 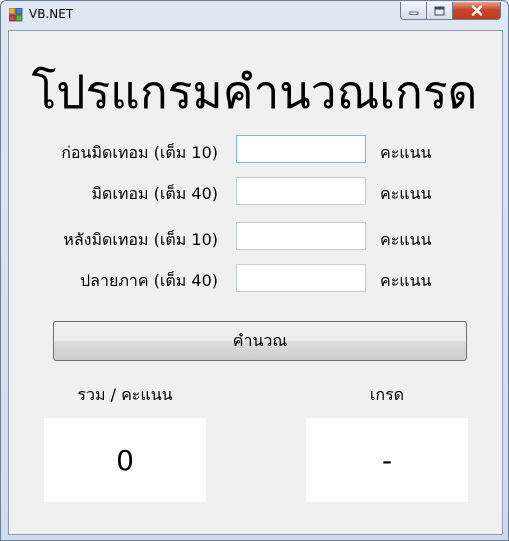 I want to click on midterm-input, so click(x=301, y=191).